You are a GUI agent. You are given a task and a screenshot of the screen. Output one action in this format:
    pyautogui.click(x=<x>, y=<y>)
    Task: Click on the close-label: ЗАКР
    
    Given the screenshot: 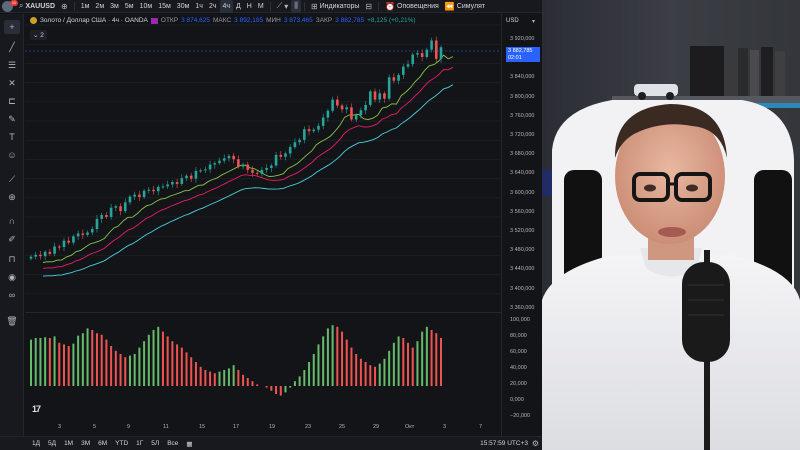 What is the action you would take?
    pyautogui.click(x=324, y=20)
    